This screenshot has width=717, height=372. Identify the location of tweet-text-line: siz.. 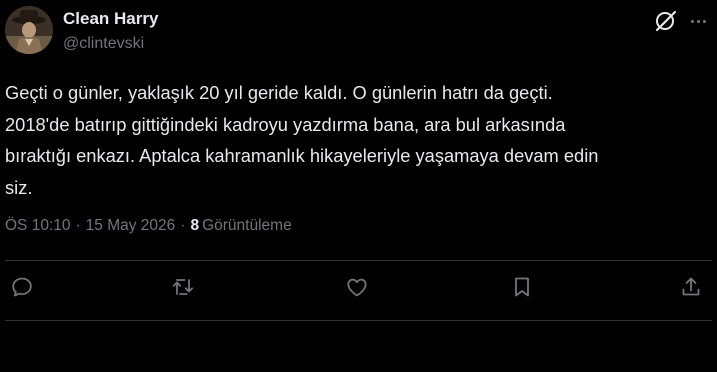
(19, 187).